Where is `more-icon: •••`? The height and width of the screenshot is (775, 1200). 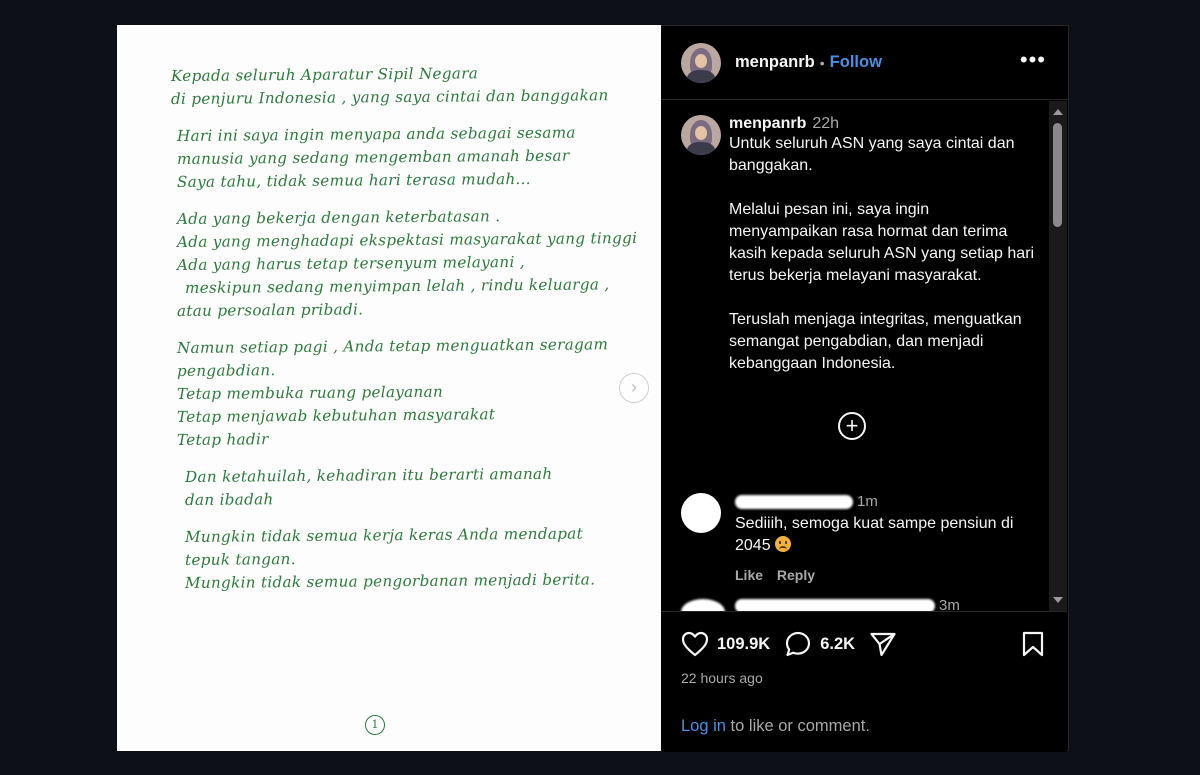
more-icon: ••• is located at coordinates (1033, 60).